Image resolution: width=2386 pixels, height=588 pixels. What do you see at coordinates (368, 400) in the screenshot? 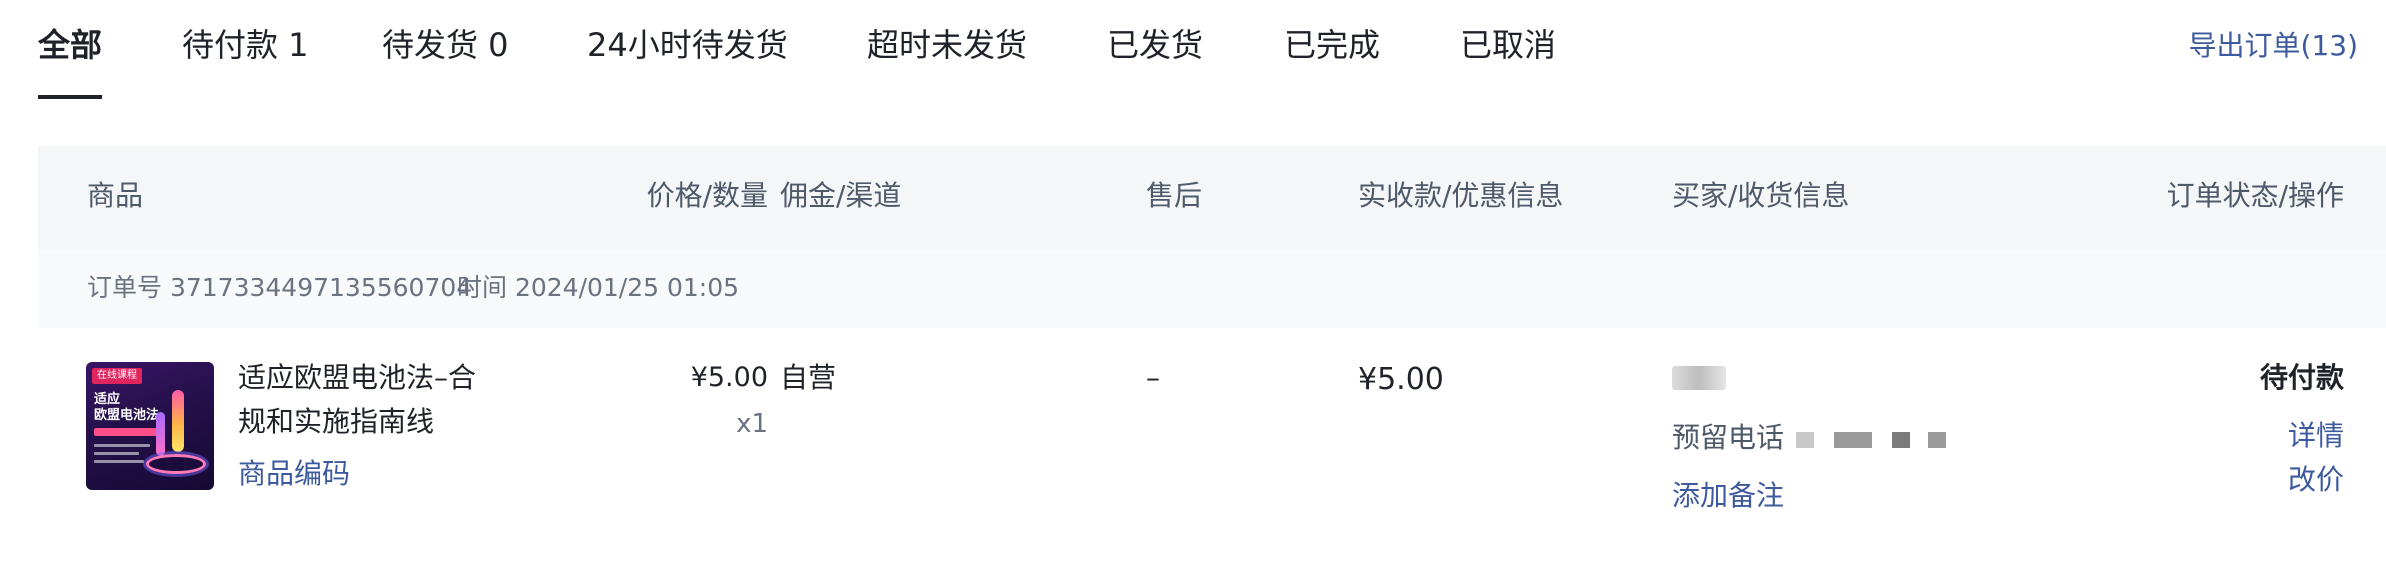
I see `product-title: 适应欧盟电池法–合规和实施指南线` at bounding box center [368, 400].